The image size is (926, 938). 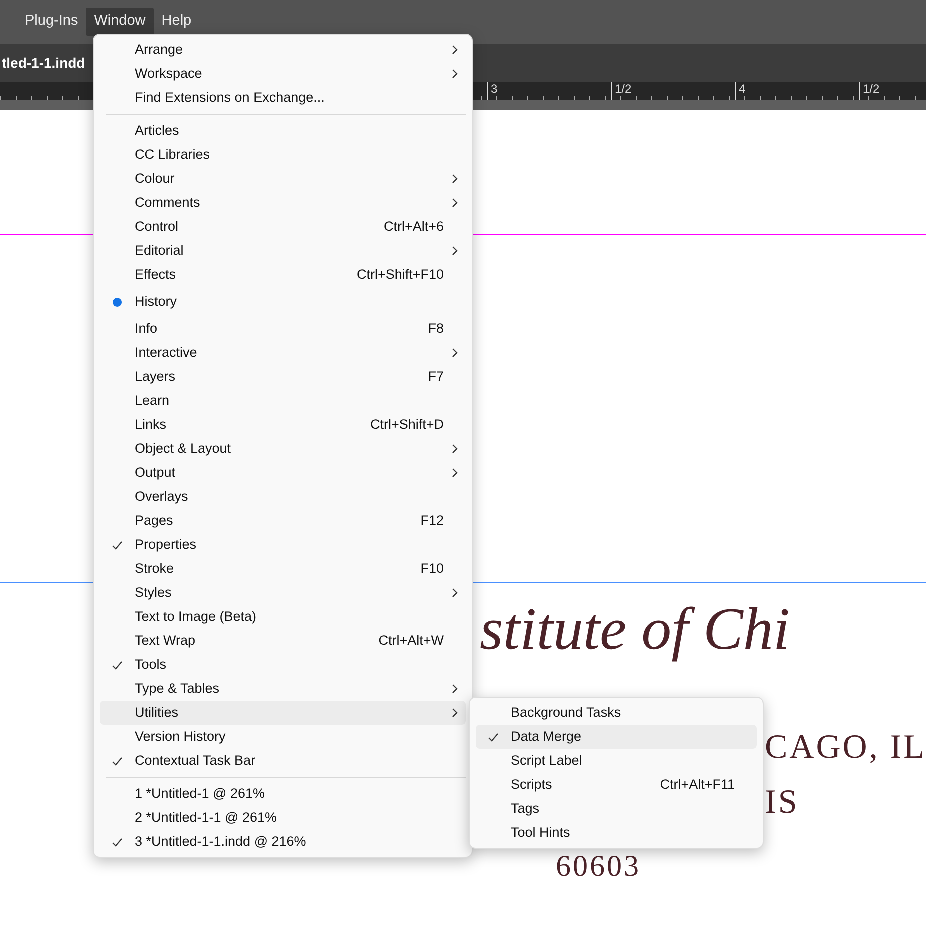 I want to click on menu-item-label: Text Wrap, so click(x=166, y=641).